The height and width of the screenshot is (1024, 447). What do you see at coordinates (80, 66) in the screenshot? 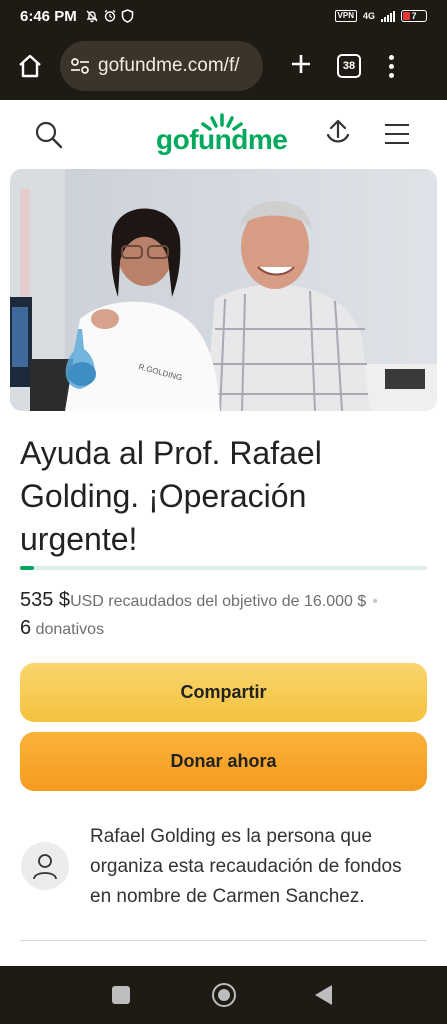
I see `site-settings-icon` at bounding box center [80, 66].